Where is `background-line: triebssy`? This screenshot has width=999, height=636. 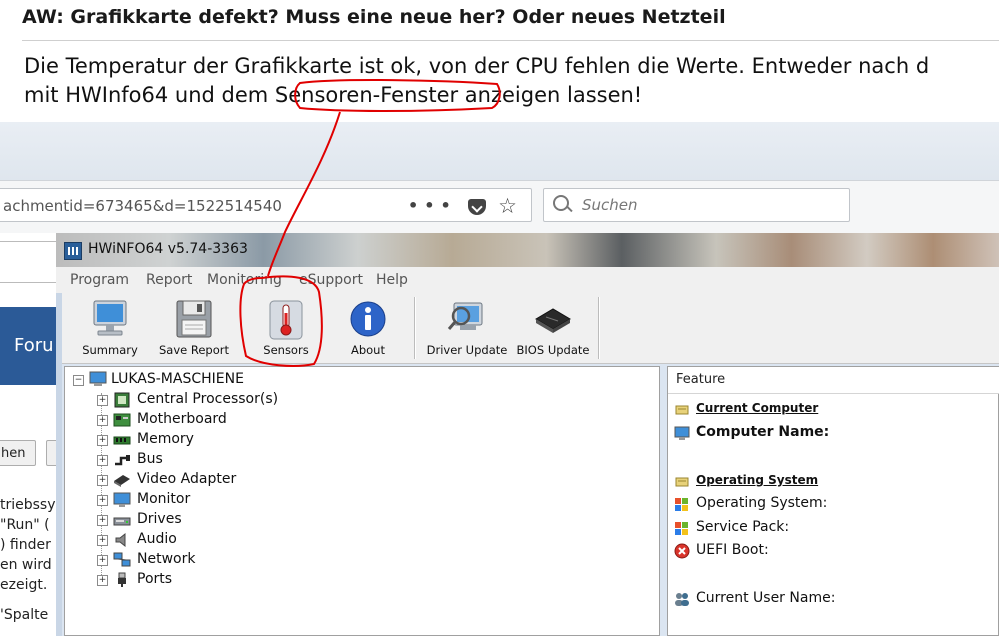 background-line: triebssy is located at coordinates (28, 505).